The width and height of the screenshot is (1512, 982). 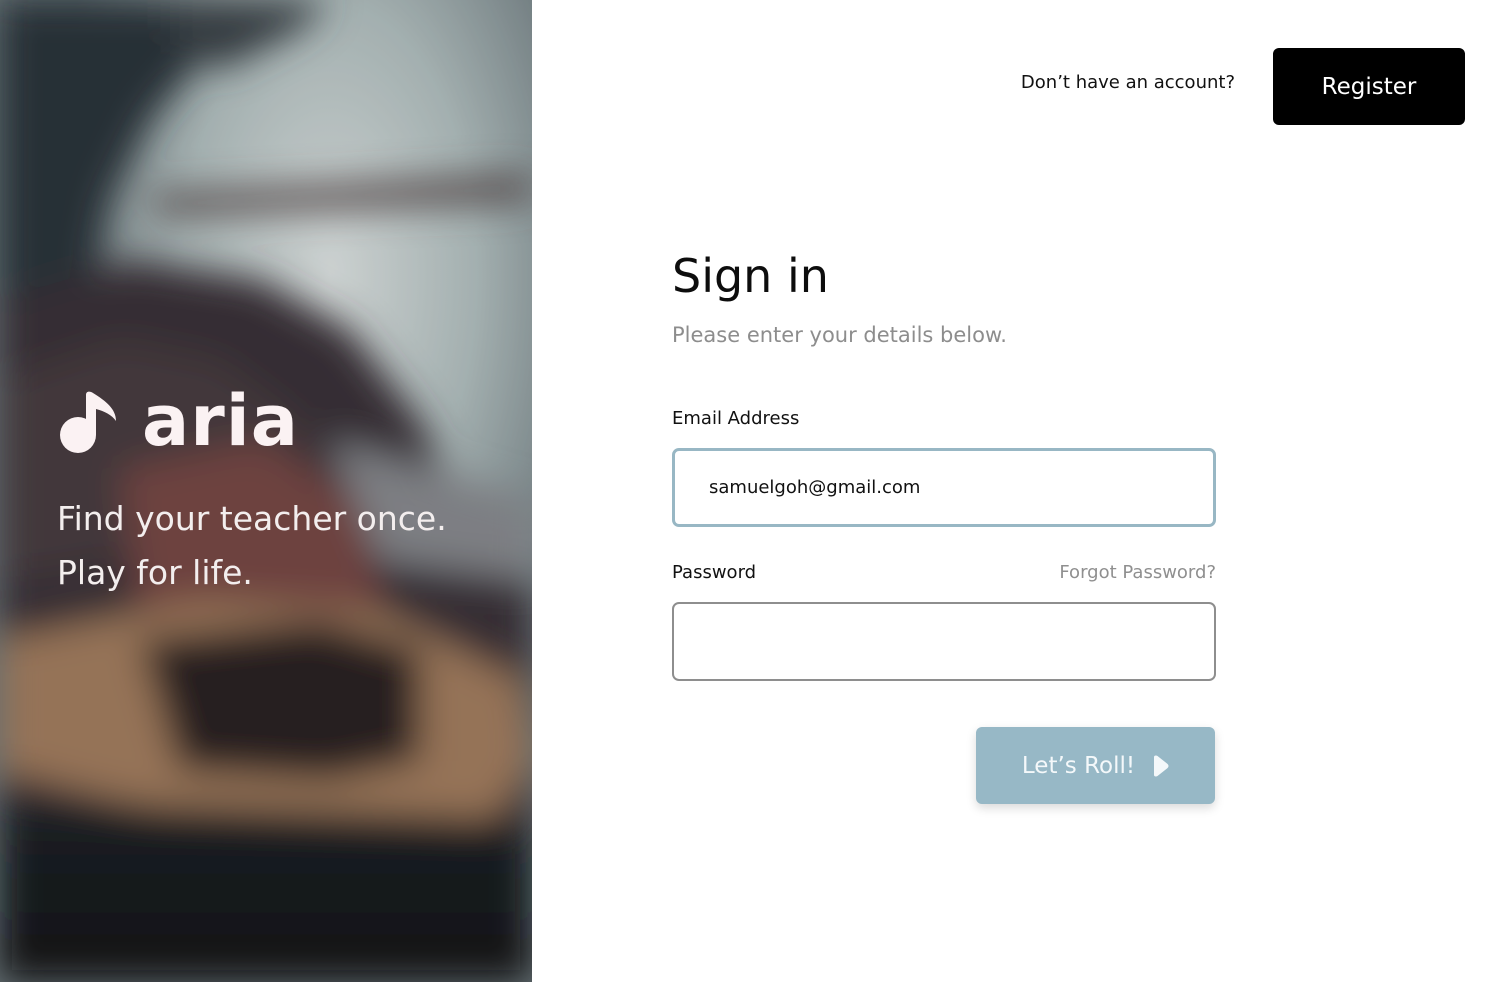 What do you see at coordinates (252, 518) in the screenshot?
I see `tagline-line-1: Find your teacher once.` at bounding box center [252, 518].